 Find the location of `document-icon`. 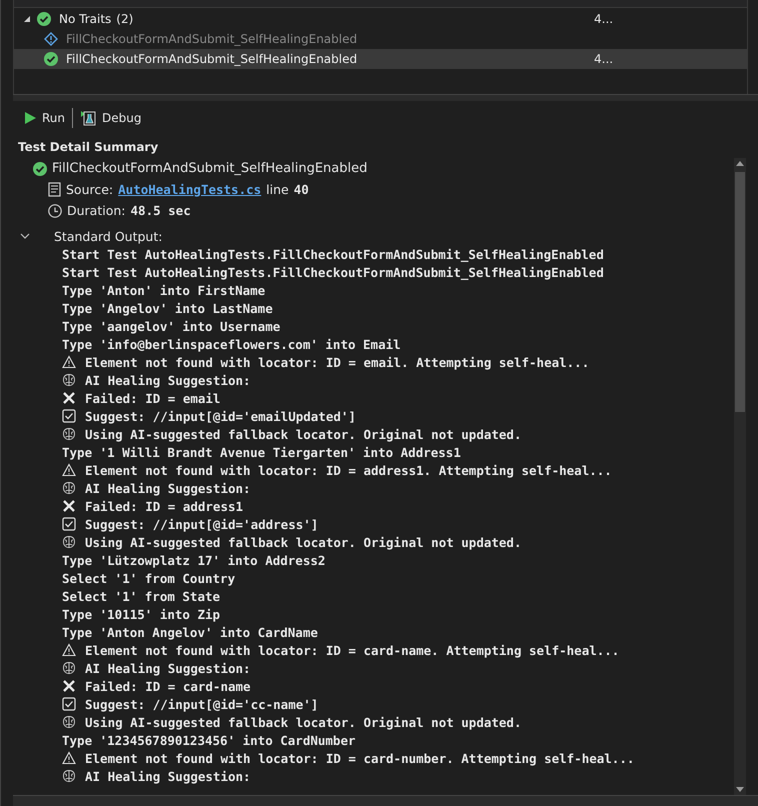

document-icon is located at coordinates (54, 189).